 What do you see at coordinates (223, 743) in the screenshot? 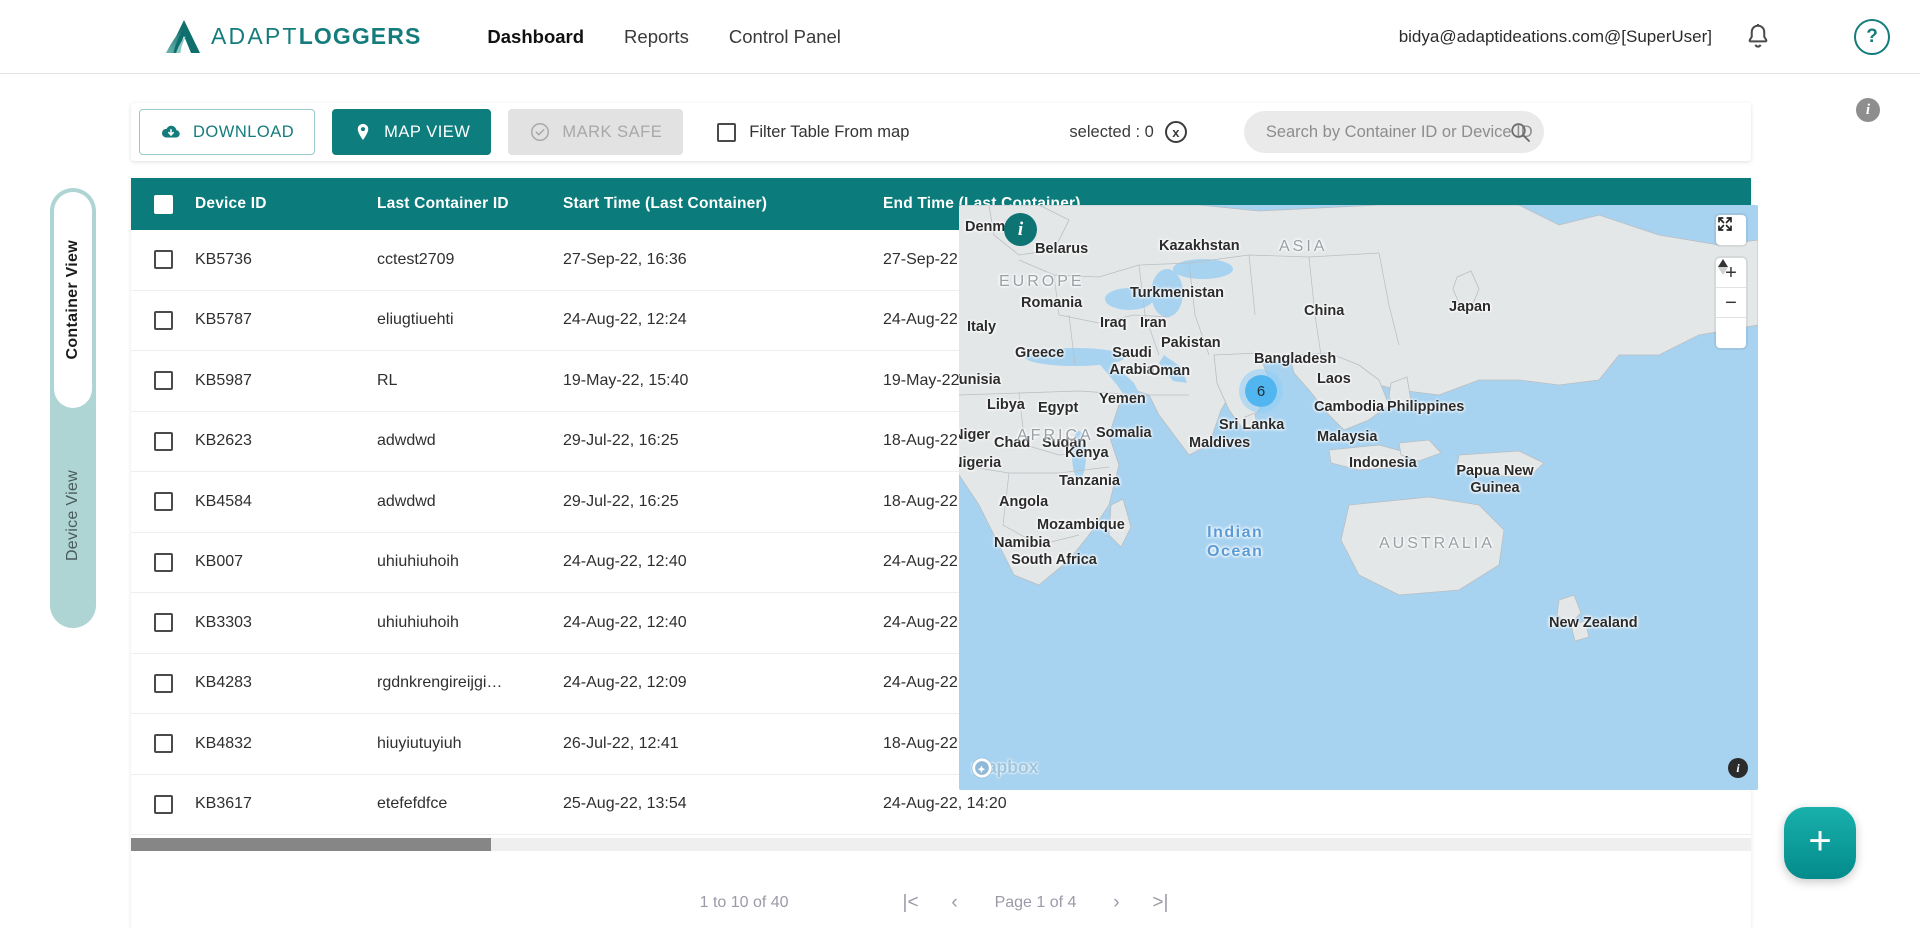
I see `cell-device-id: KB4832` at bounding box center [223, 743].